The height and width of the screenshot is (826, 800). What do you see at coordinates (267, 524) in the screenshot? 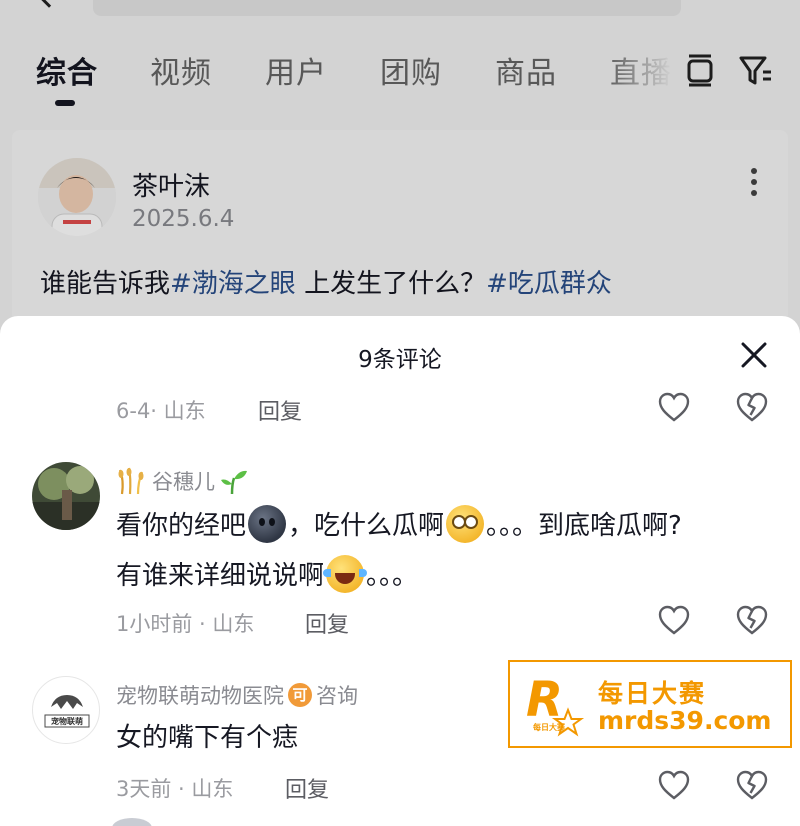
I see `dark-face-emoji-icon` at bounding box center [267, 524].